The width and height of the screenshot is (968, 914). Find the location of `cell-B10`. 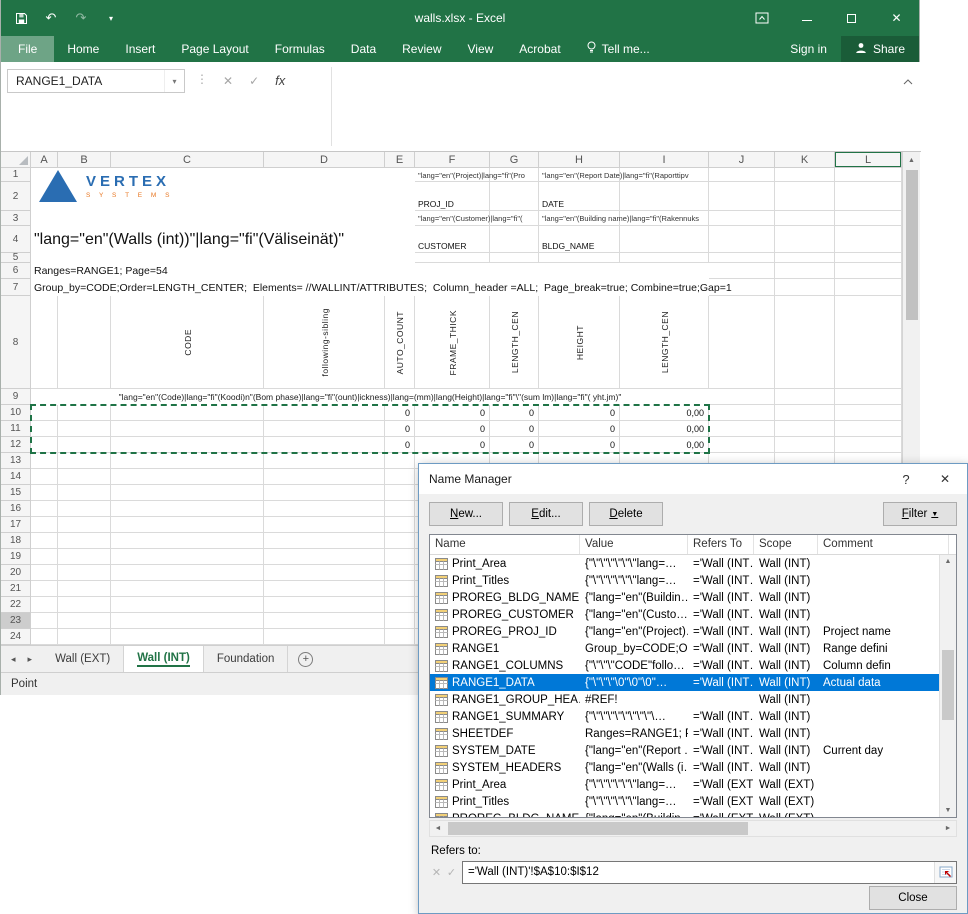

cell-B10 is located at coordinates (84, 413).